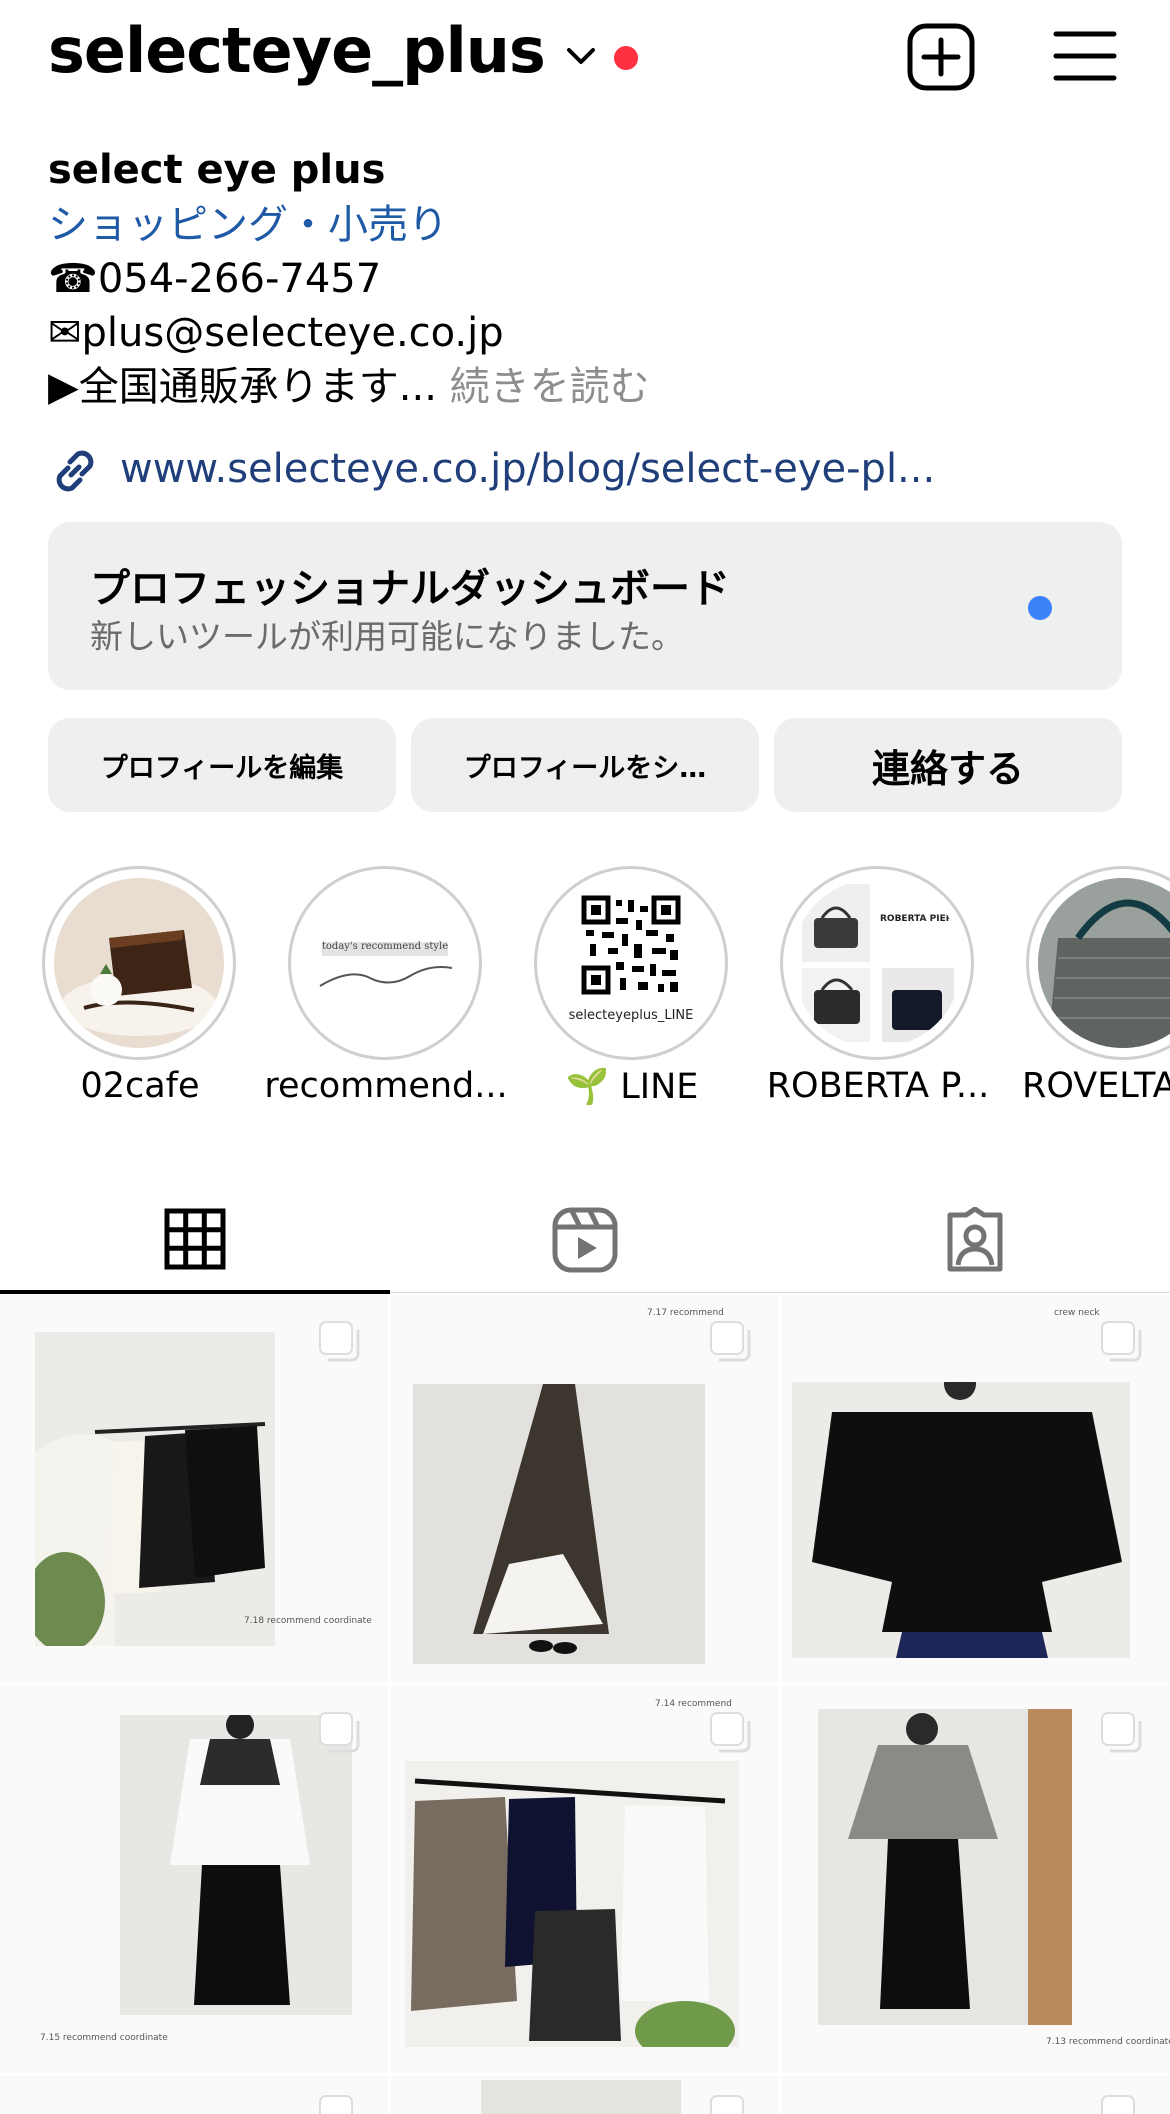  Describe the element at coordinates (632, 1087) in the screenshot. I see `highlight-label: 🌱 LINE` at that location.